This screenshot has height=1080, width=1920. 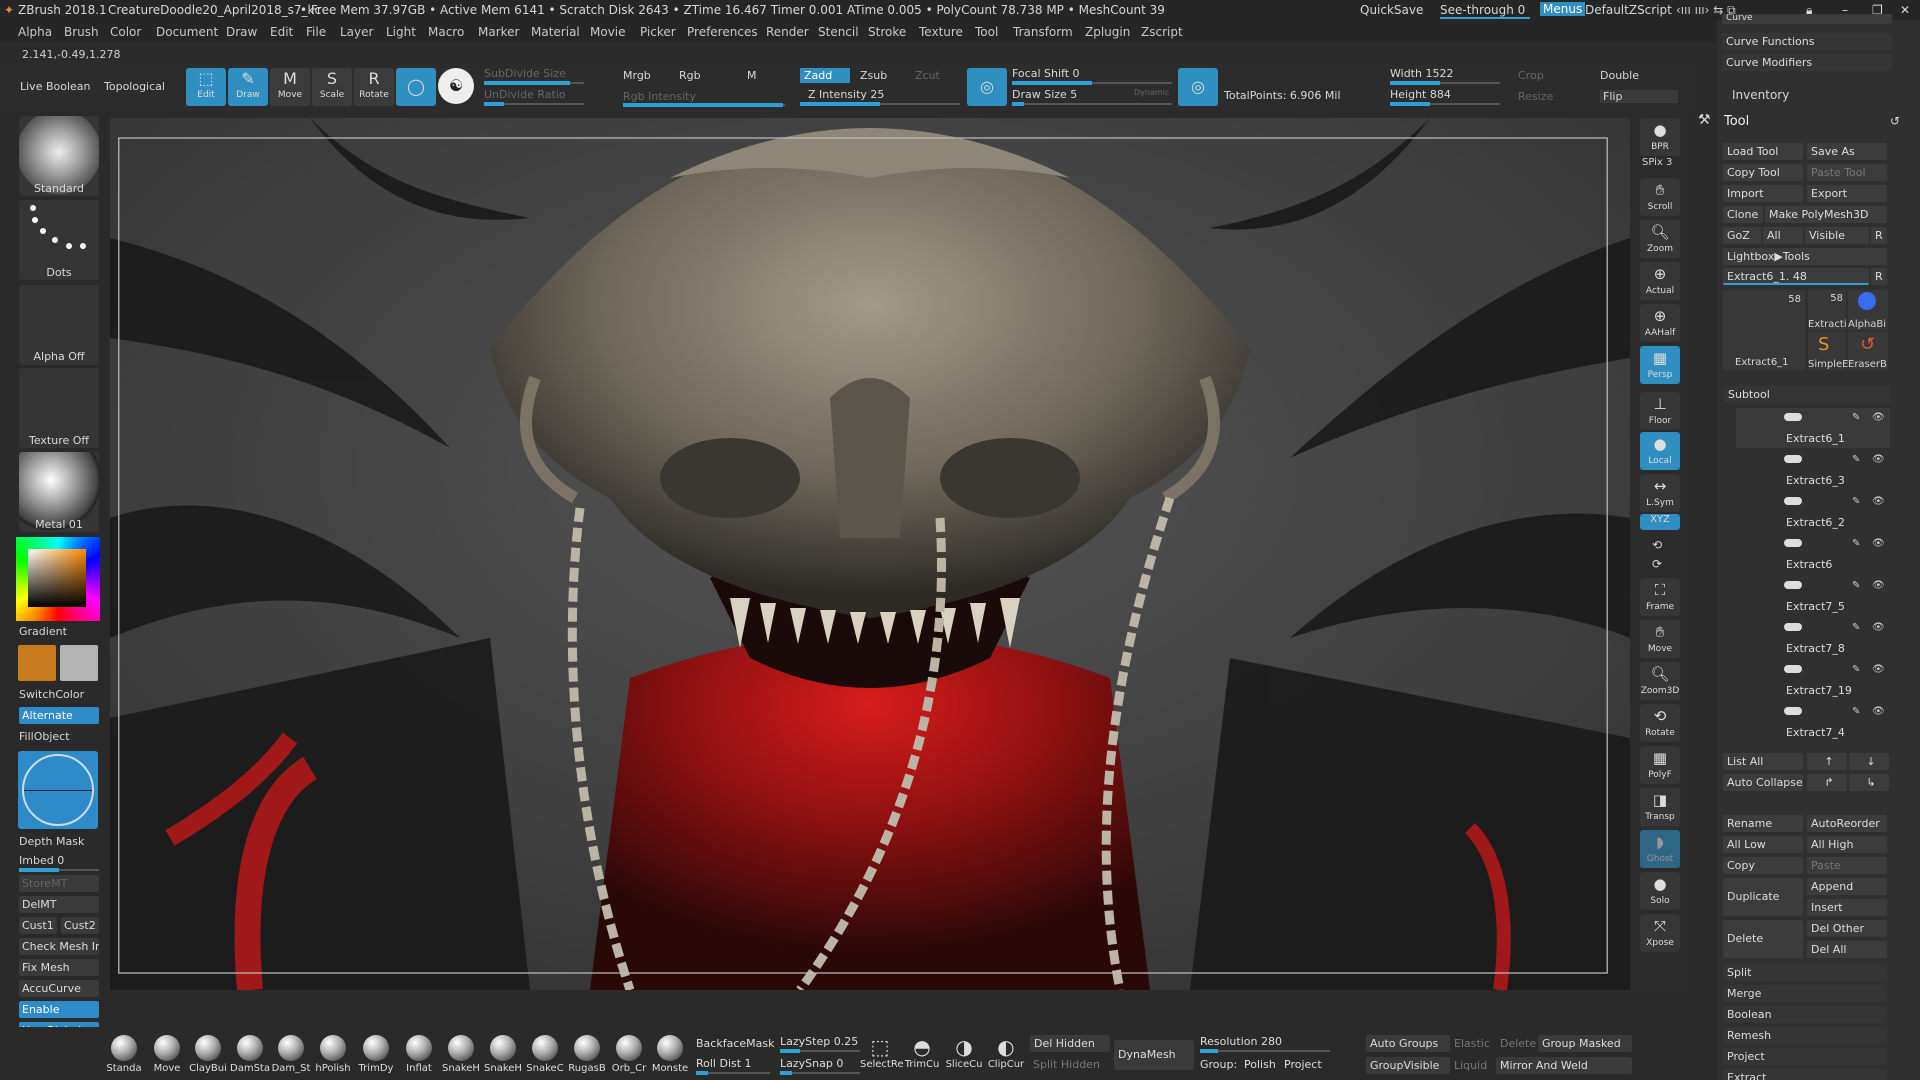 What do you see at coordinates (941, 32) in the screenshot?
I see `menu-texture: Texture` at bounding box center [941, 32].